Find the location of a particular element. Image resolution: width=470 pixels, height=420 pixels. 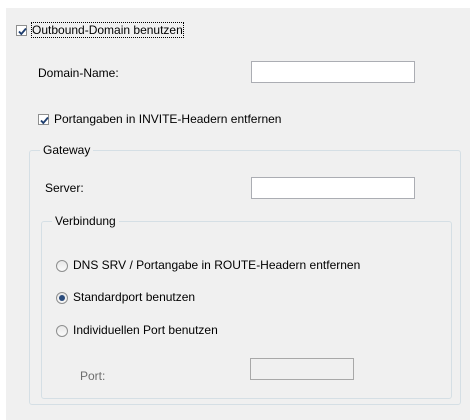

custom-port-label: Individuellen Port benutzen is located at coordinates (145, 330).